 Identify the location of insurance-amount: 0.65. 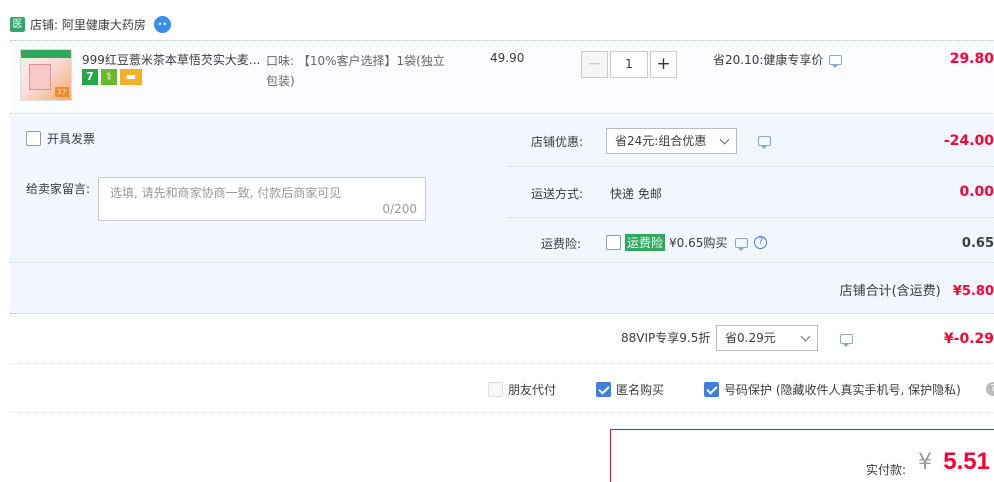
(977, 243).